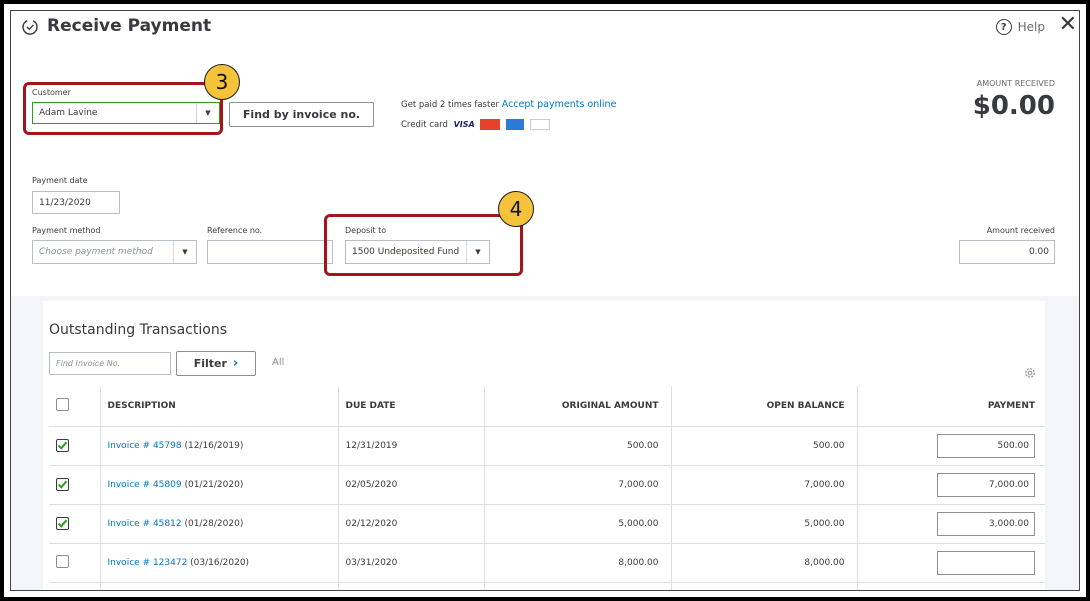  What do you see at coordinates (423, 245) in the screenshot?
I see `highlight-box-deposit-to` at bounding box center [423, 245].